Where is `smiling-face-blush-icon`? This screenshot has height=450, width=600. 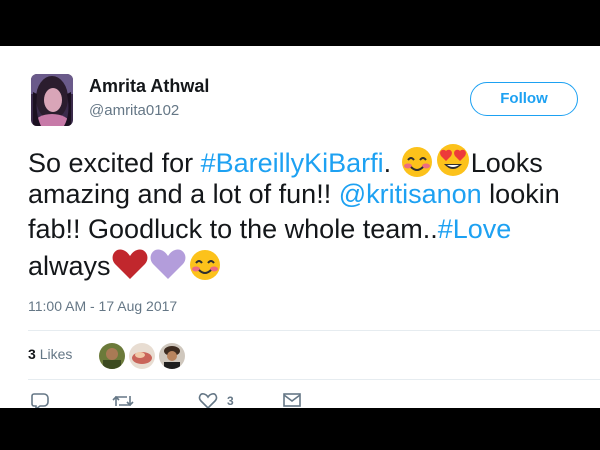 smiling-face-blush-icon is located at coordinates (205, 269).